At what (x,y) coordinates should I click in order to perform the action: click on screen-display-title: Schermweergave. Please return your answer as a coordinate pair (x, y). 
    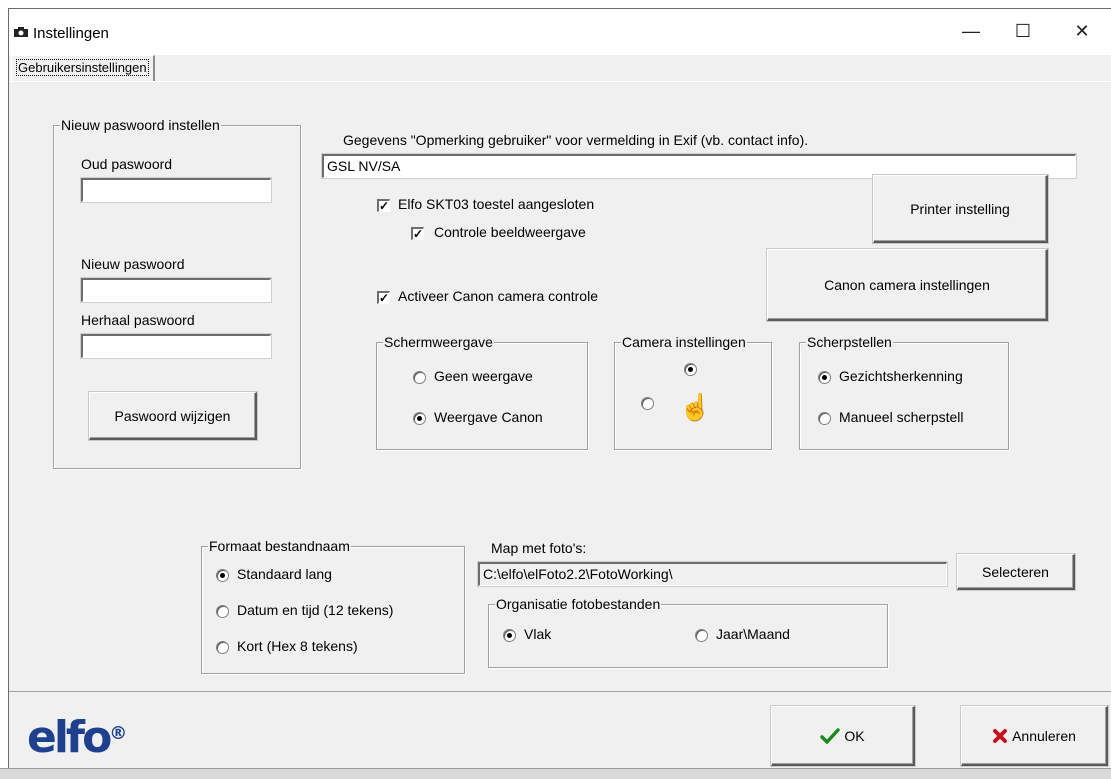
    Looking at the image, I should click on (438, 342).